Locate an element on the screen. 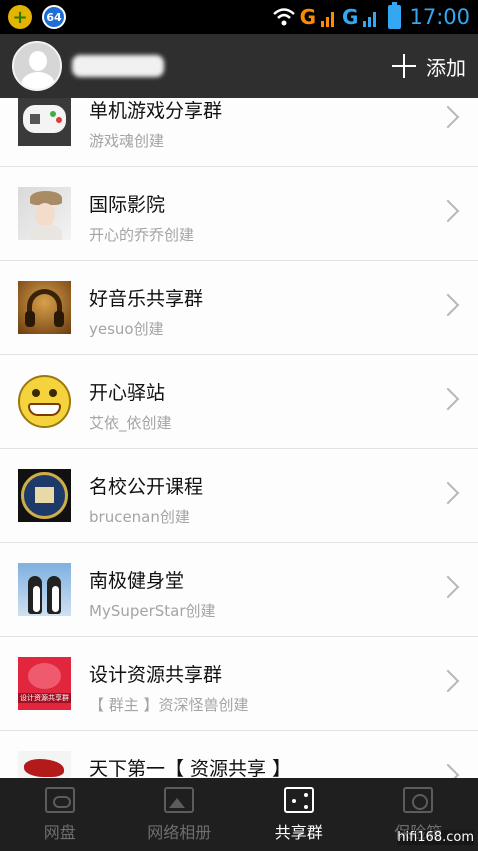  clock: 17:00 is located at coordinates (439, 17).